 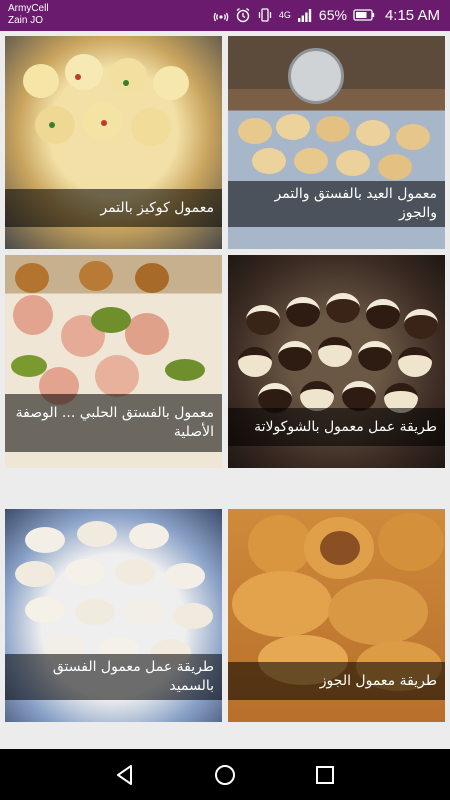 I want to click on home-icon, so click(x=225, y=775).